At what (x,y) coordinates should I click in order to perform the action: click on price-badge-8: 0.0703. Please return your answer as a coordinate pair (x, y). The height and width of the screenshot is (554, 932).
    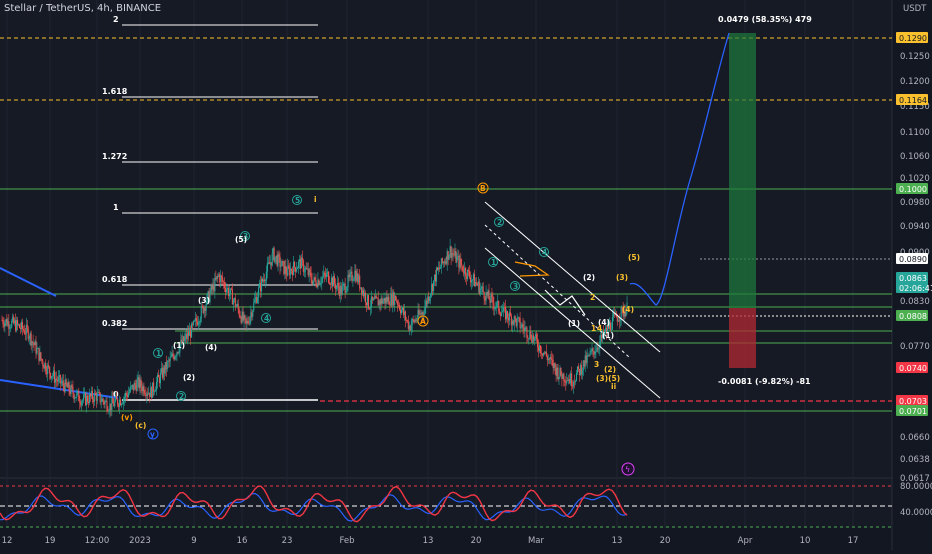
    Looking at the image, I should click on (913, 401).